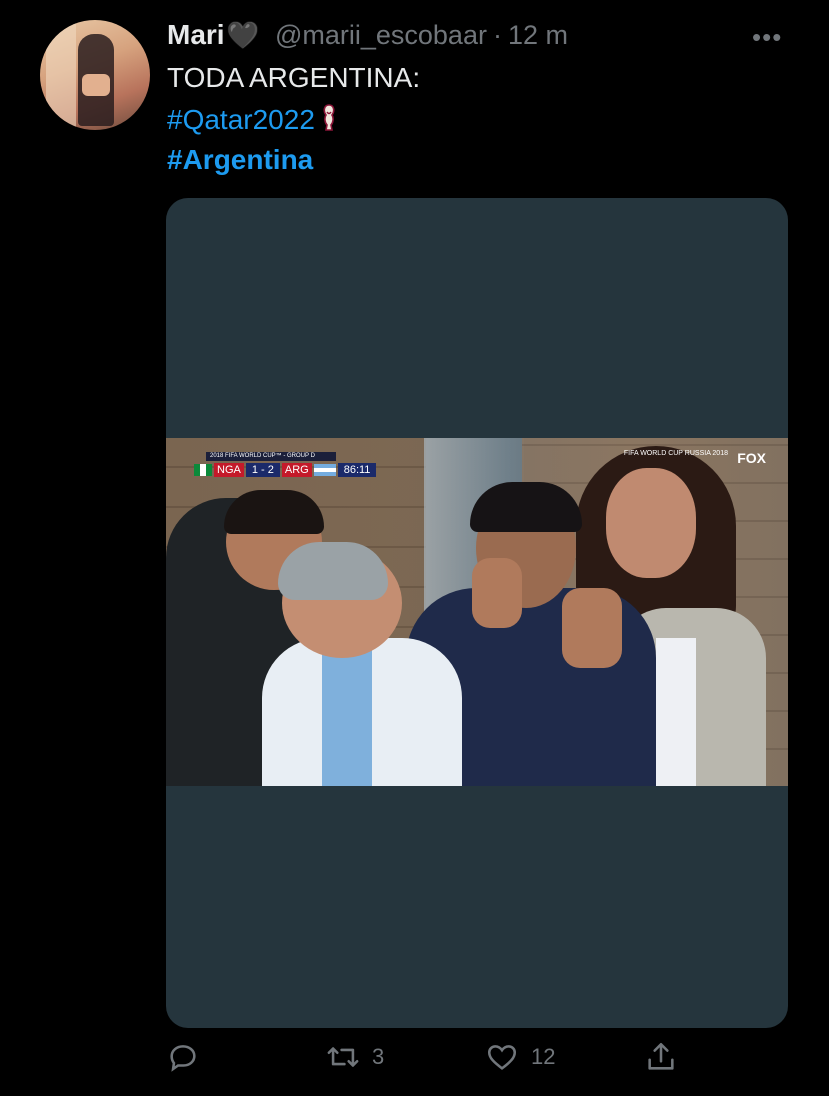 This screenshot has width=829, height=1096. Describe the element at coordinates (767, 37) in the screenshot. I see `more-icon: •••` at that location.